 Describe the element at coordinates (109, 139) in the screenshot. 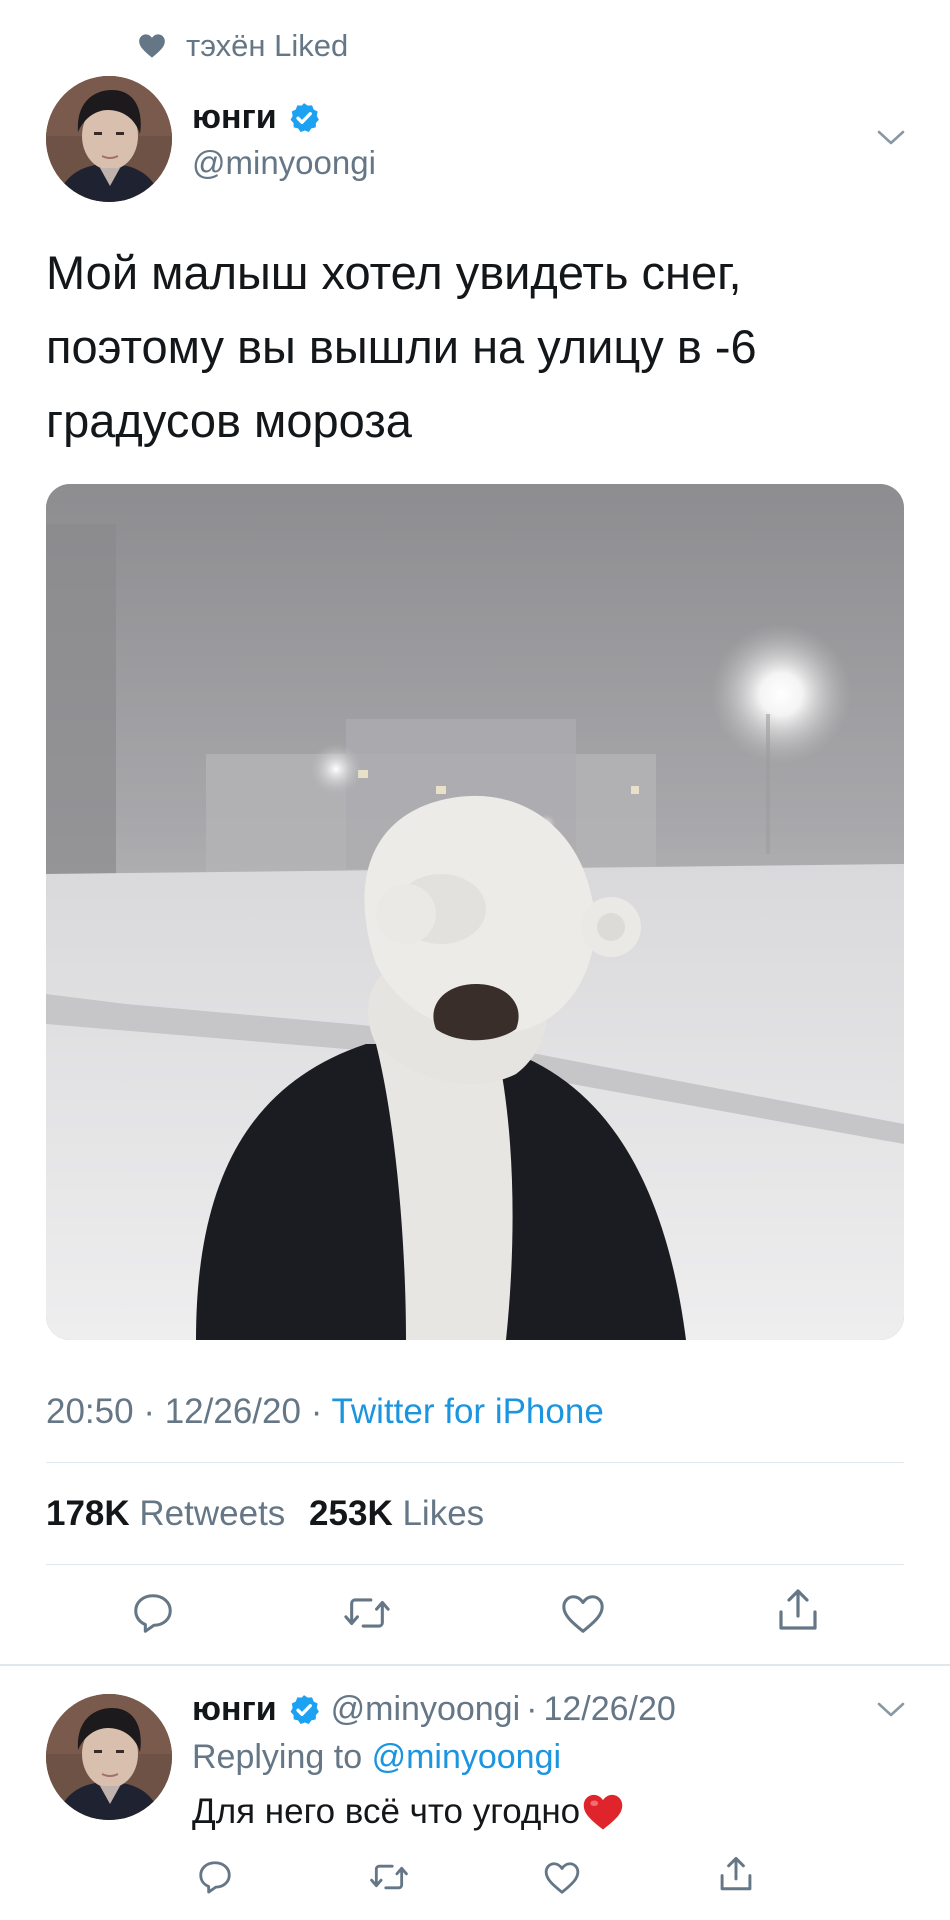

I see `avatar` at that location.